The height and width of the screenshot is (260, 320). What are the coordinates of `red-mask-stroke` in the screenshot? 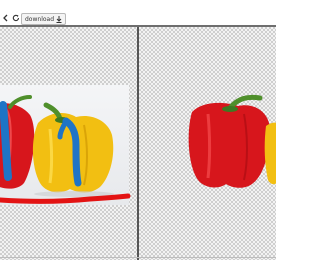 It's located at (65, 198).